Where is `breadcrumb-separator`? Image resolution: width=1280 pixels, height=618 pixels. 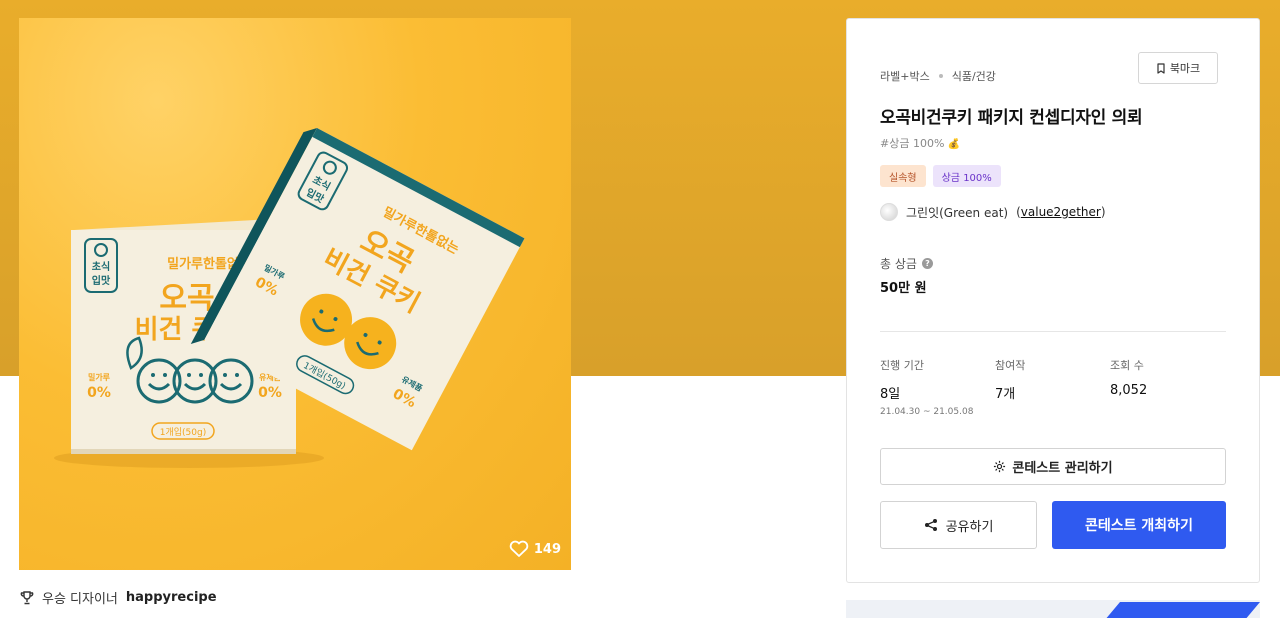 breadcrumb-separator is located at coordinates (940, 76).